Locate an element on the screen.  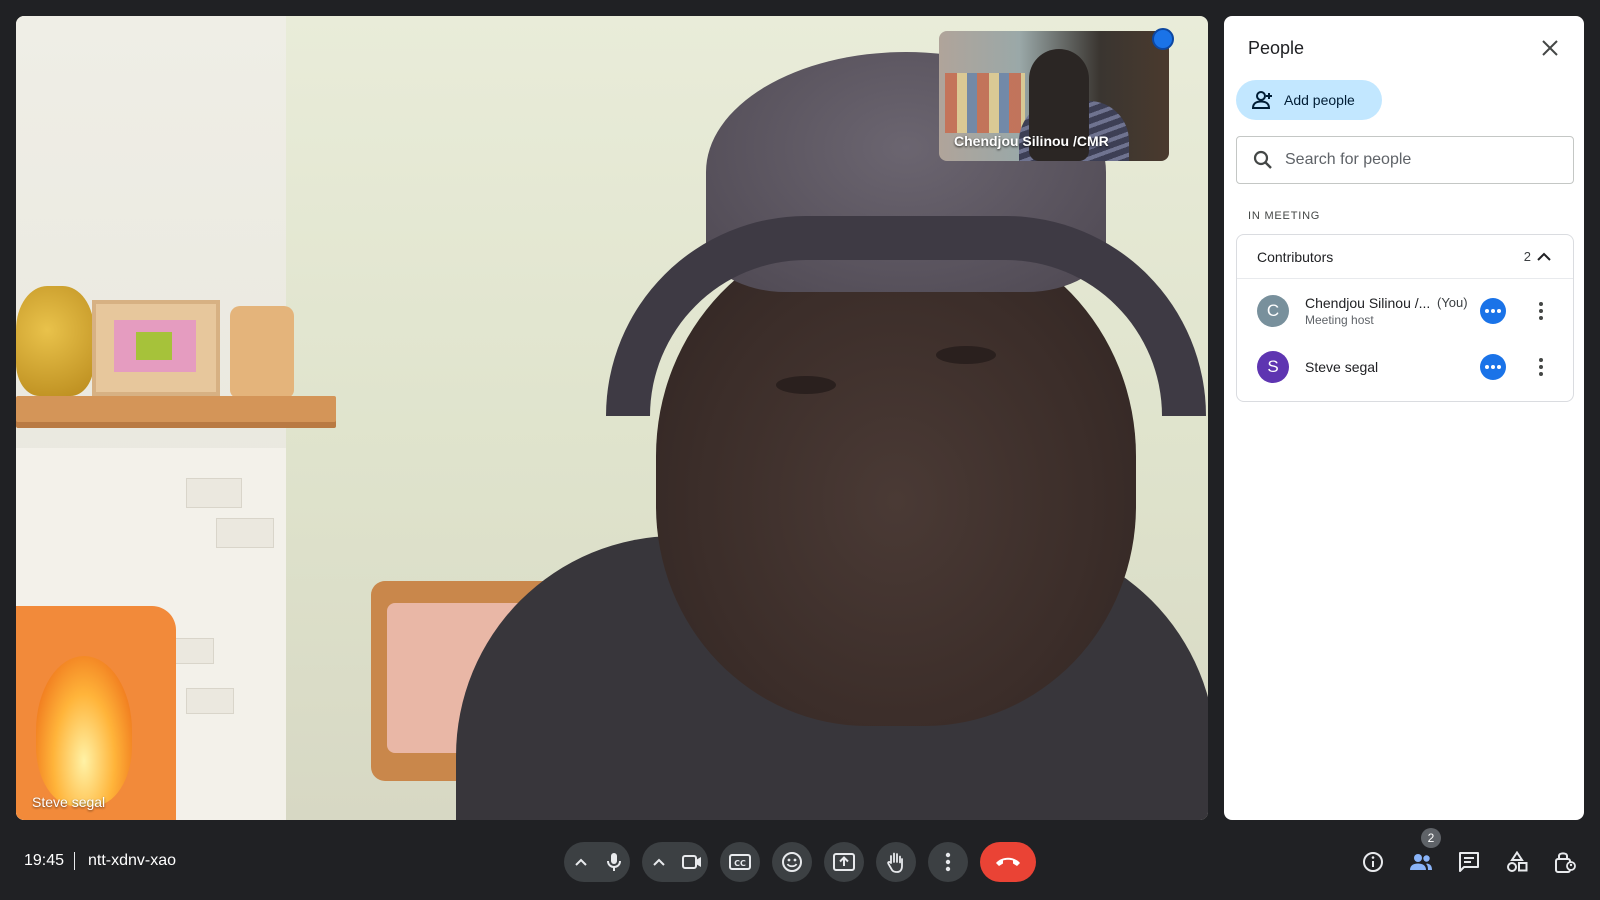
close-panel-button is located at coordinates (1550, 48).